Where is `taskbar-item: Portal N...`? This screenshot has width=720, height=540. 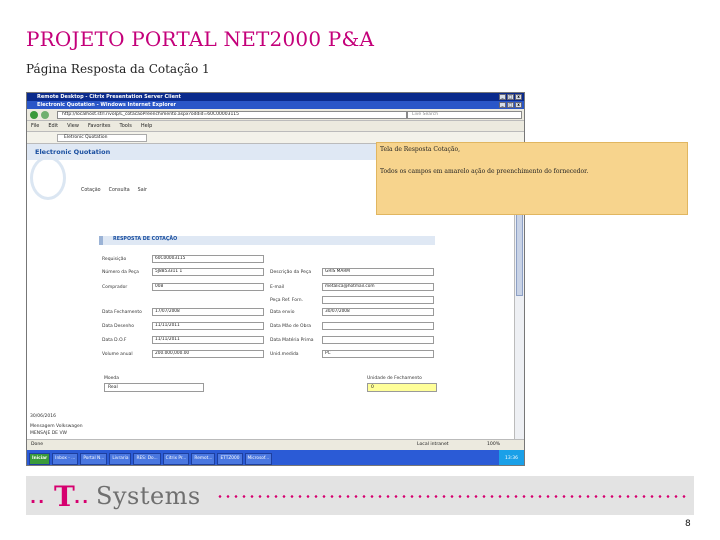 taskbar-item: Portal N... is located at coordinates (94, 458).